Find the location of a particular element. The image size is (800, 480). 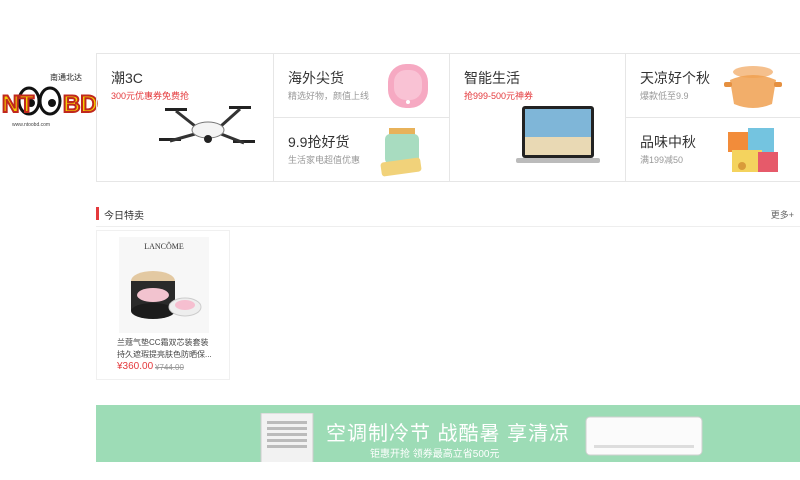

banner-title: 空调制冷节 战酷暑 享清凉 is located at coordinates (448, 434).